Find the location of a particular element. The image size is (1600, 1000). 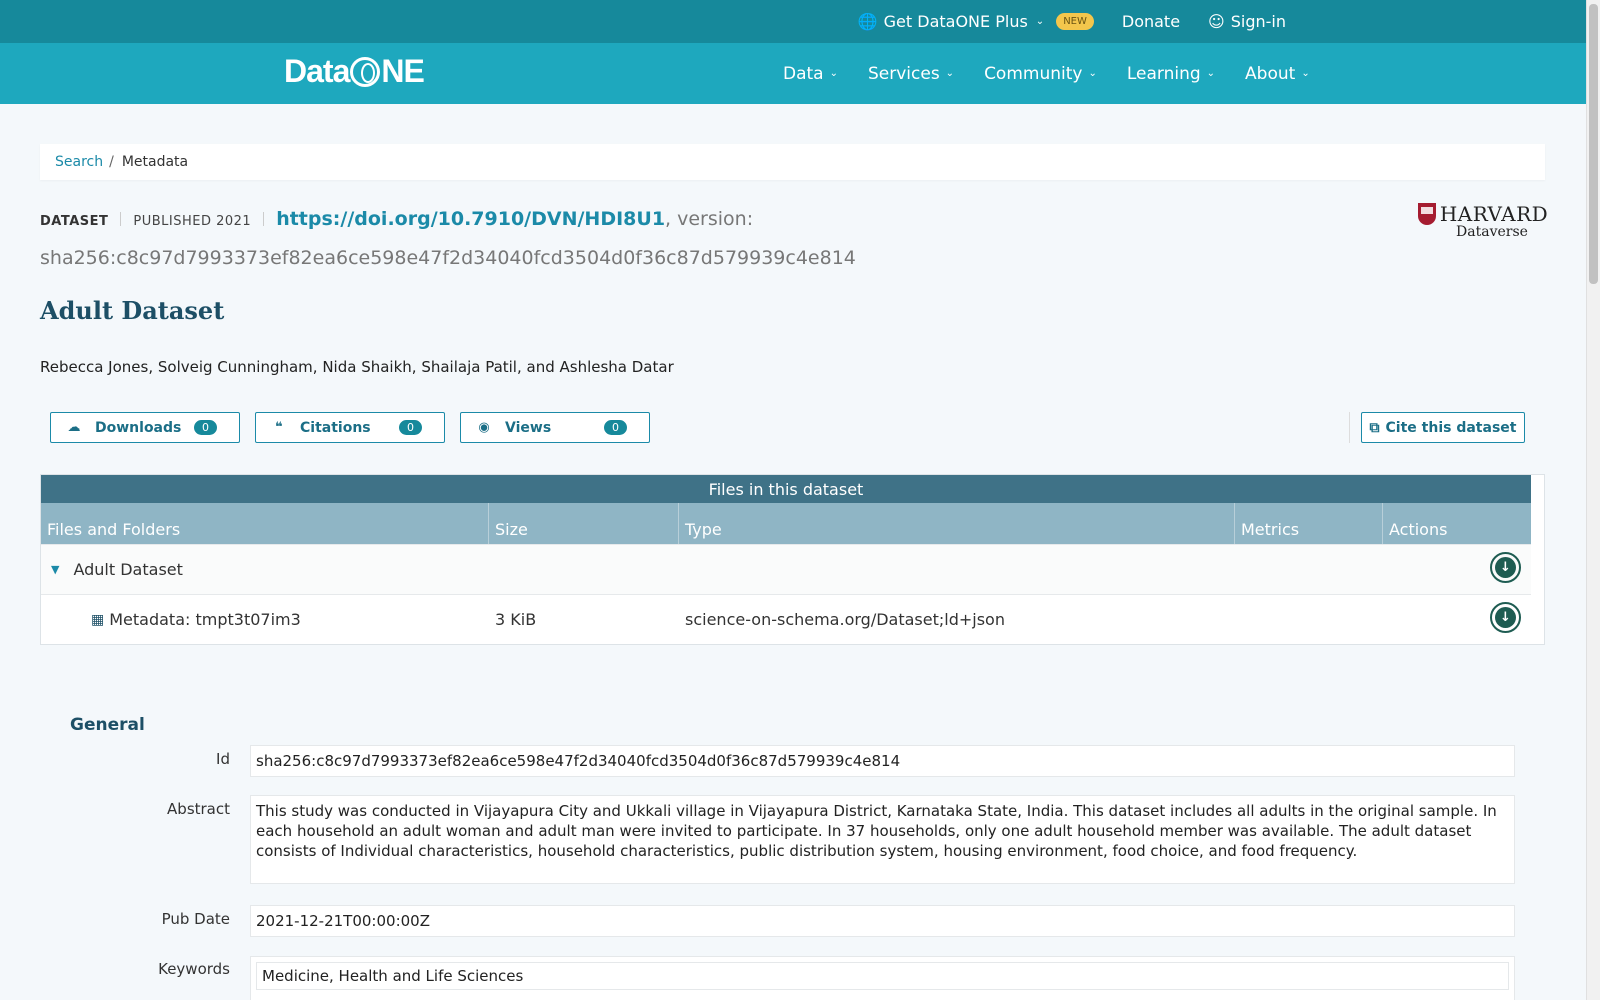

keywords-label: Keywords is located at coordinates (194, 969).